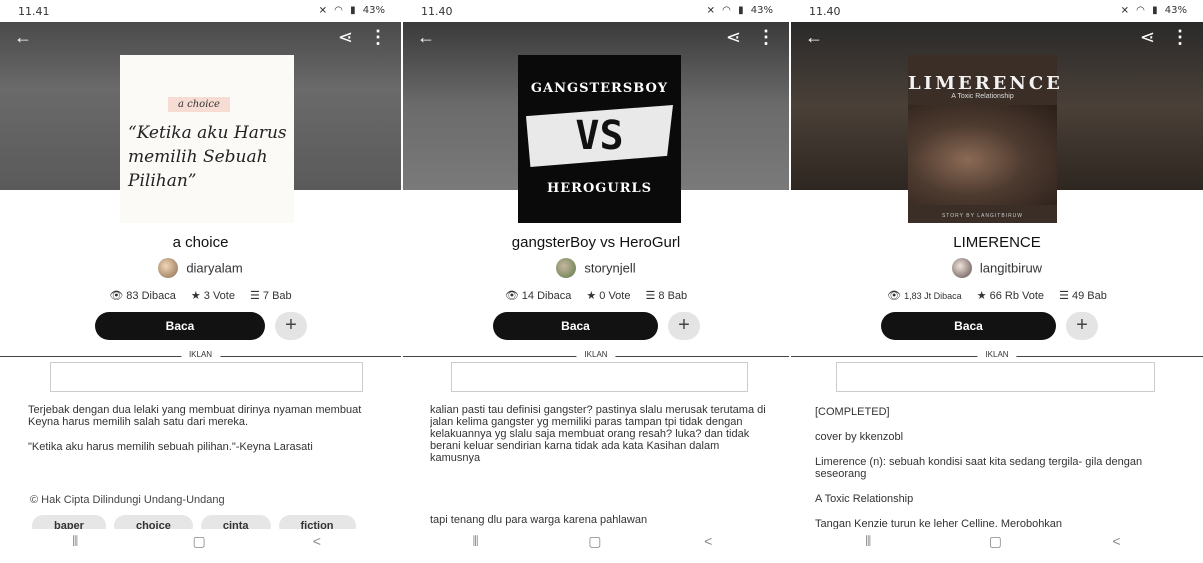  Describe the element at coordinates (598, 489) in the screenshot. I see `description-paragraph` at that location.